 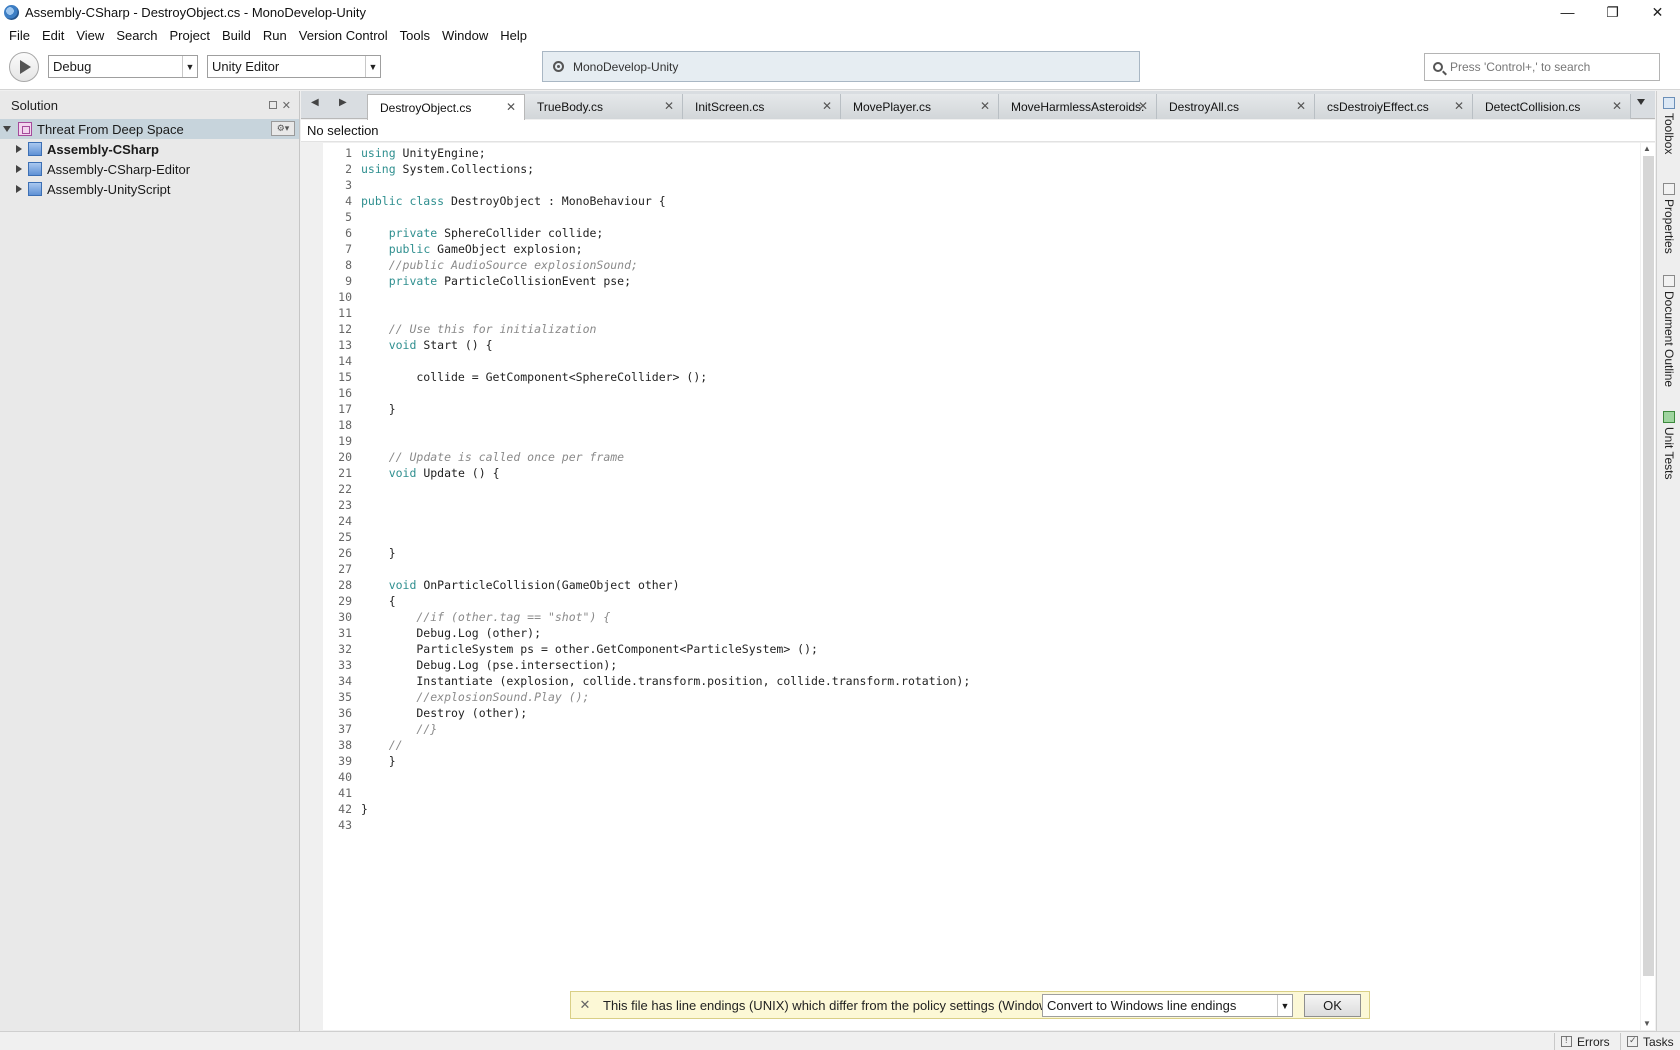 What do you see at coordinates (646, 217) in the screenshot?
I see `code-line: 5` at bounding box center [646, 217].